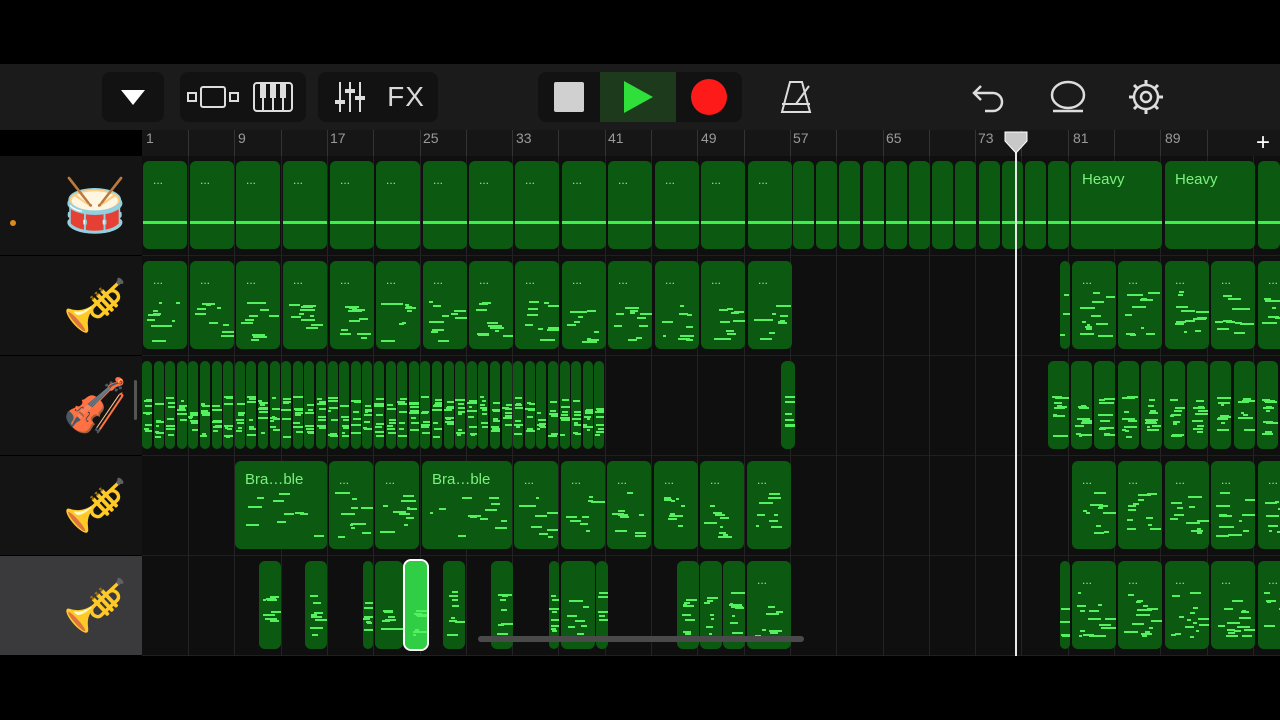 This screenshot has width=1280, height=720. Describe the element at coordinates (350, 97) in the screenshot. I see `mixer-button` at that location.